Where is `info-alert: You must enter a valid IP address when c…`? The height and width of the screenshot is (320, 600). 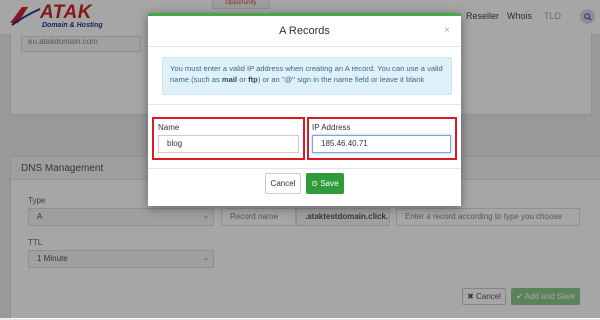 info-alert: You must enter a valid IP address when c… is located at coordinates (307, 76).